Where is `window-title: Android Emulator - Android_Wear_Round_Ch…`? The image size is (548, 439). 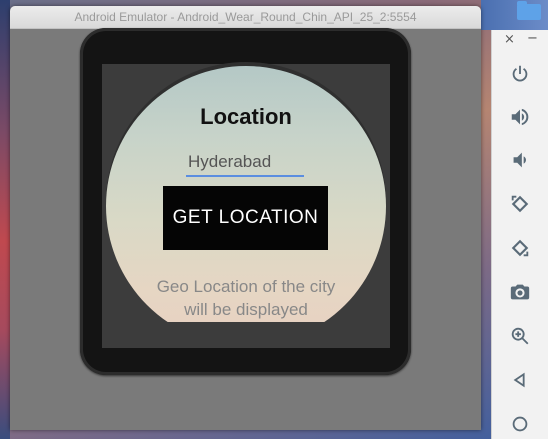 window-title: Android Emulator - Android_Wear_Round_Ch… is located at coordinates (245, 17).